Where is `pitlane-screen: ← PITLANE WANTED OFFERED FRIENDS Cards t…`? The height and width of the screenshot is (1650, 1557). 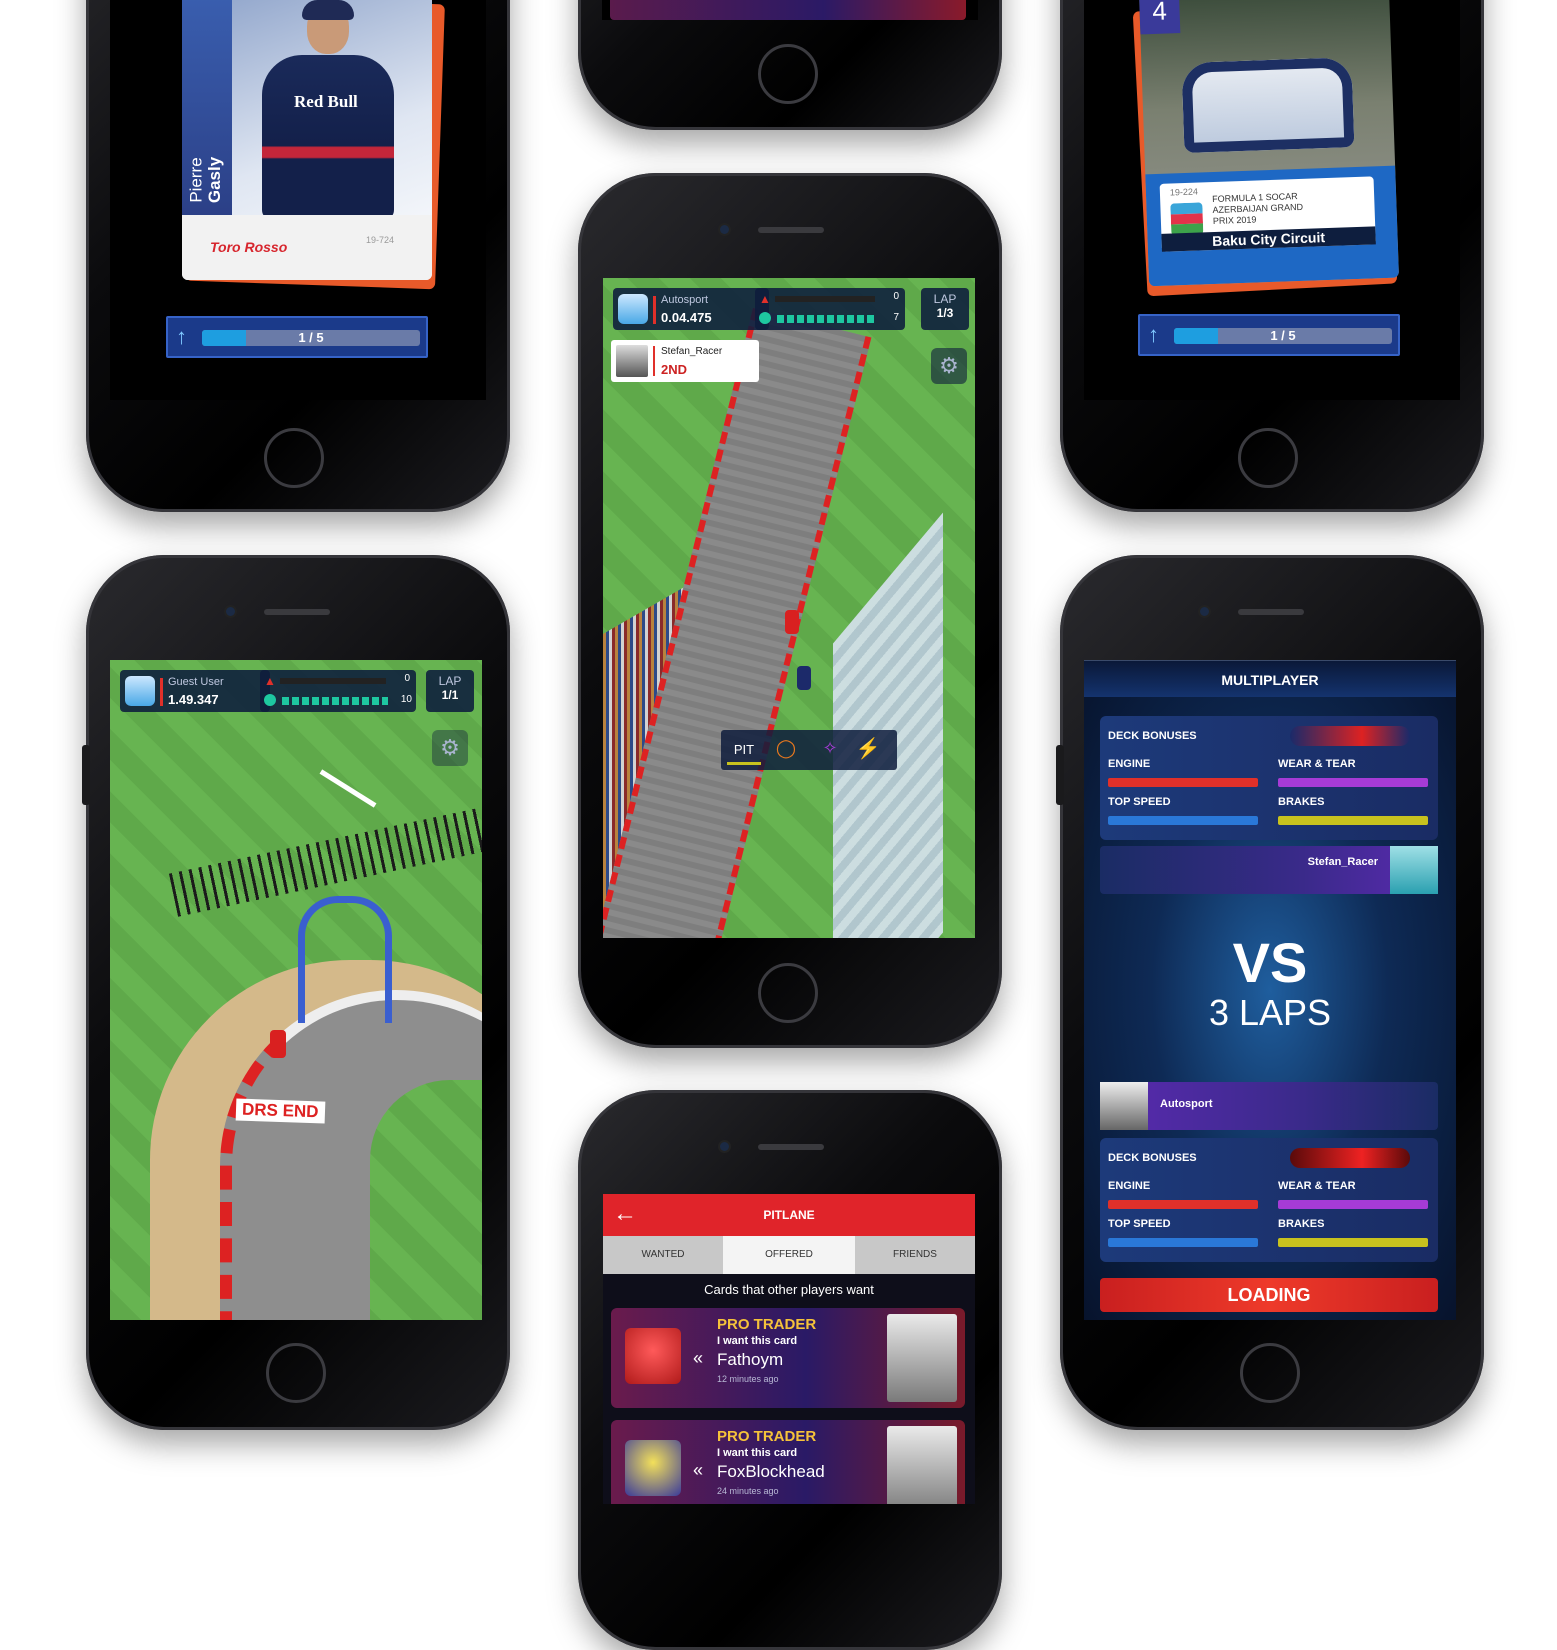
pitlane-screen: ← PITLANE WANTED OFFERED FRIENDS Cards t… is located at coordinates (789, 1349).